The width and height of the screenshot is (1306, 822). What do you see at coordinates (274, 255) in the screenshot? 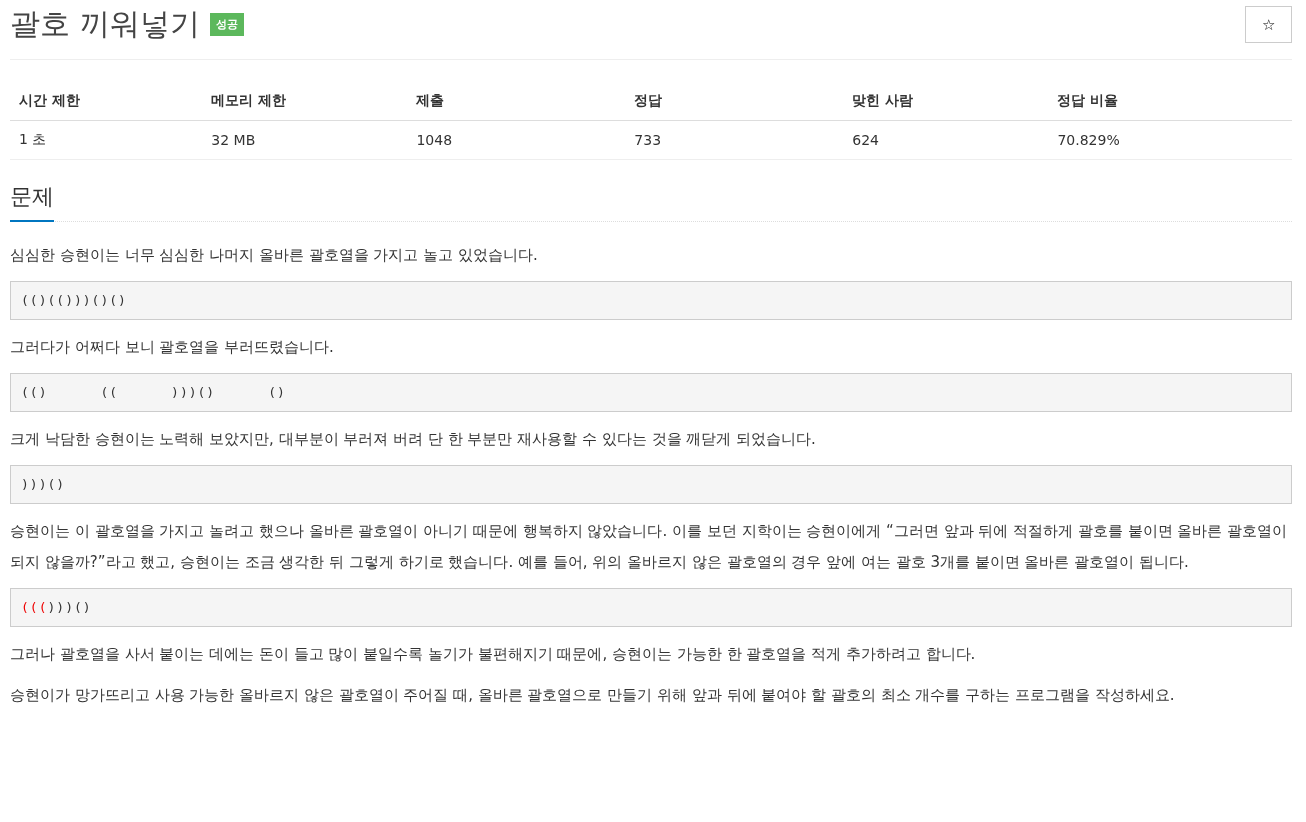
I see `problem-paragraph: 심심한 승현이는 너무 심심한 나머지 올바른 괄호열을 가지고 놀고 있었습니다.` at bounding box center [274, 255].